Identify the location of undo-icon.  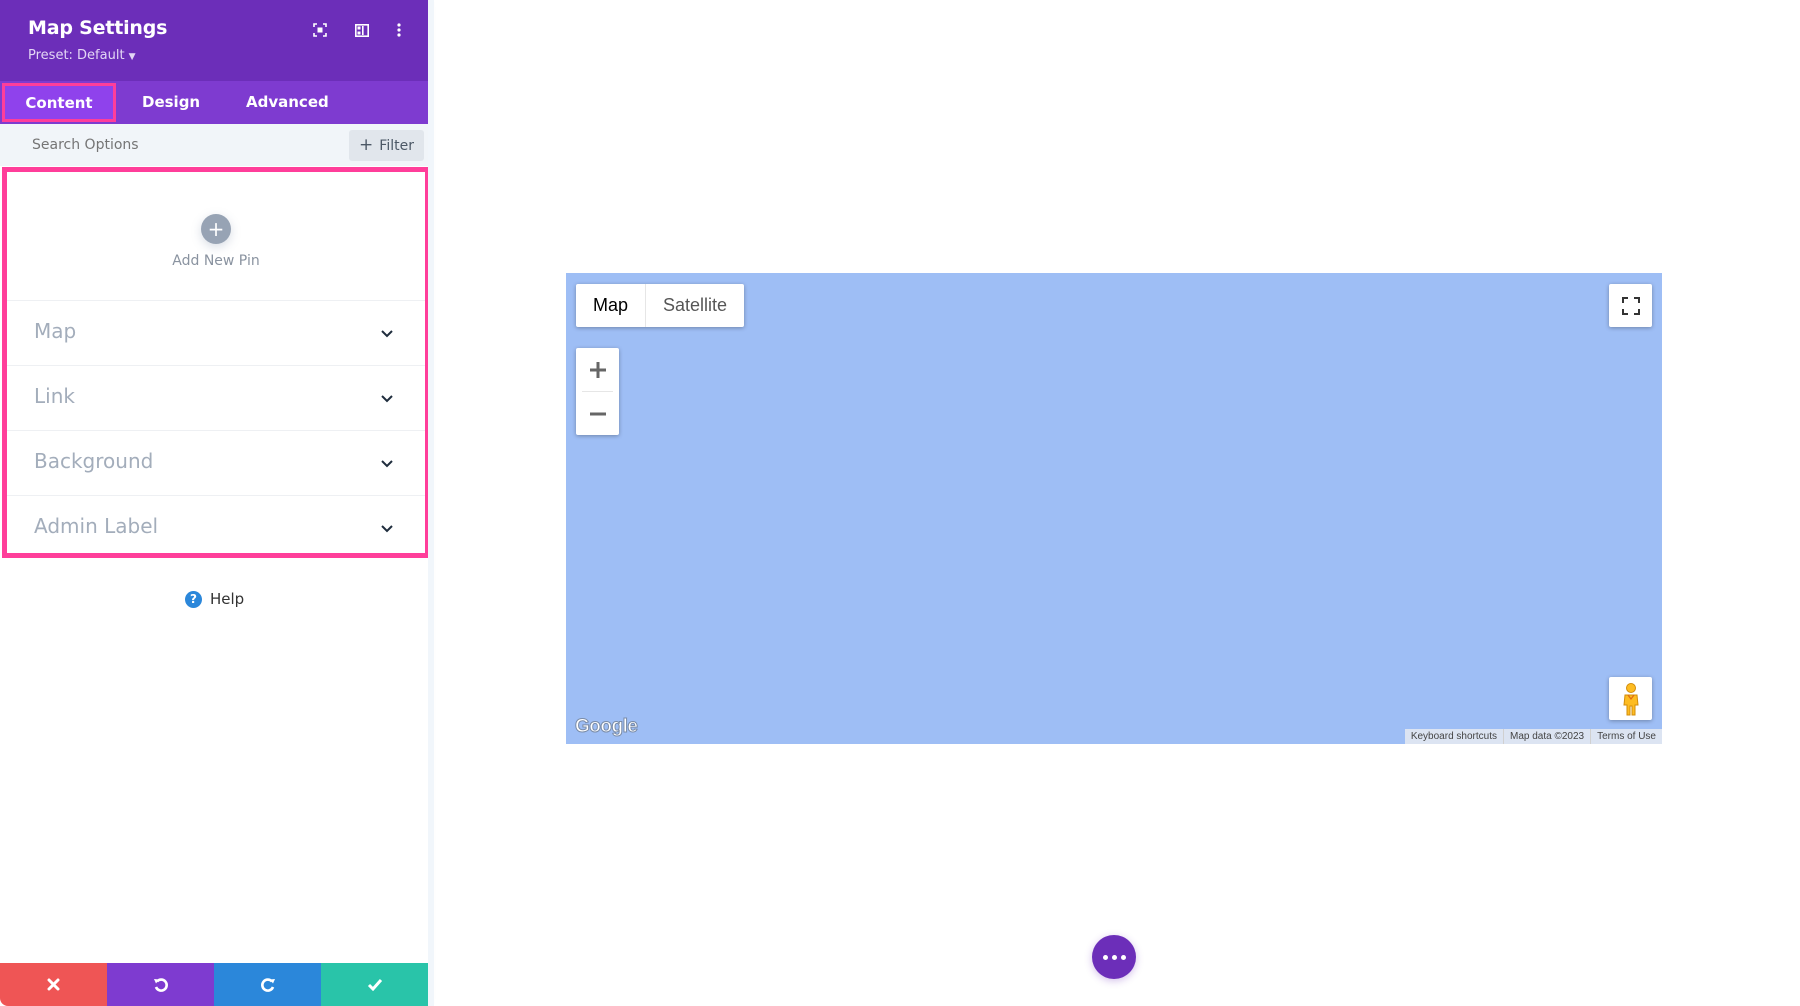
(160, 984).